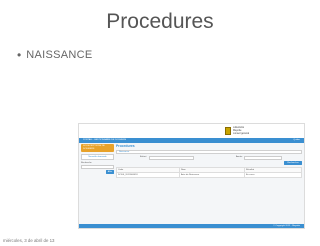 Image resolution: width=320 pixels, height=246 pixels. I want to click on section-label: Naissance, so click(124, 152).